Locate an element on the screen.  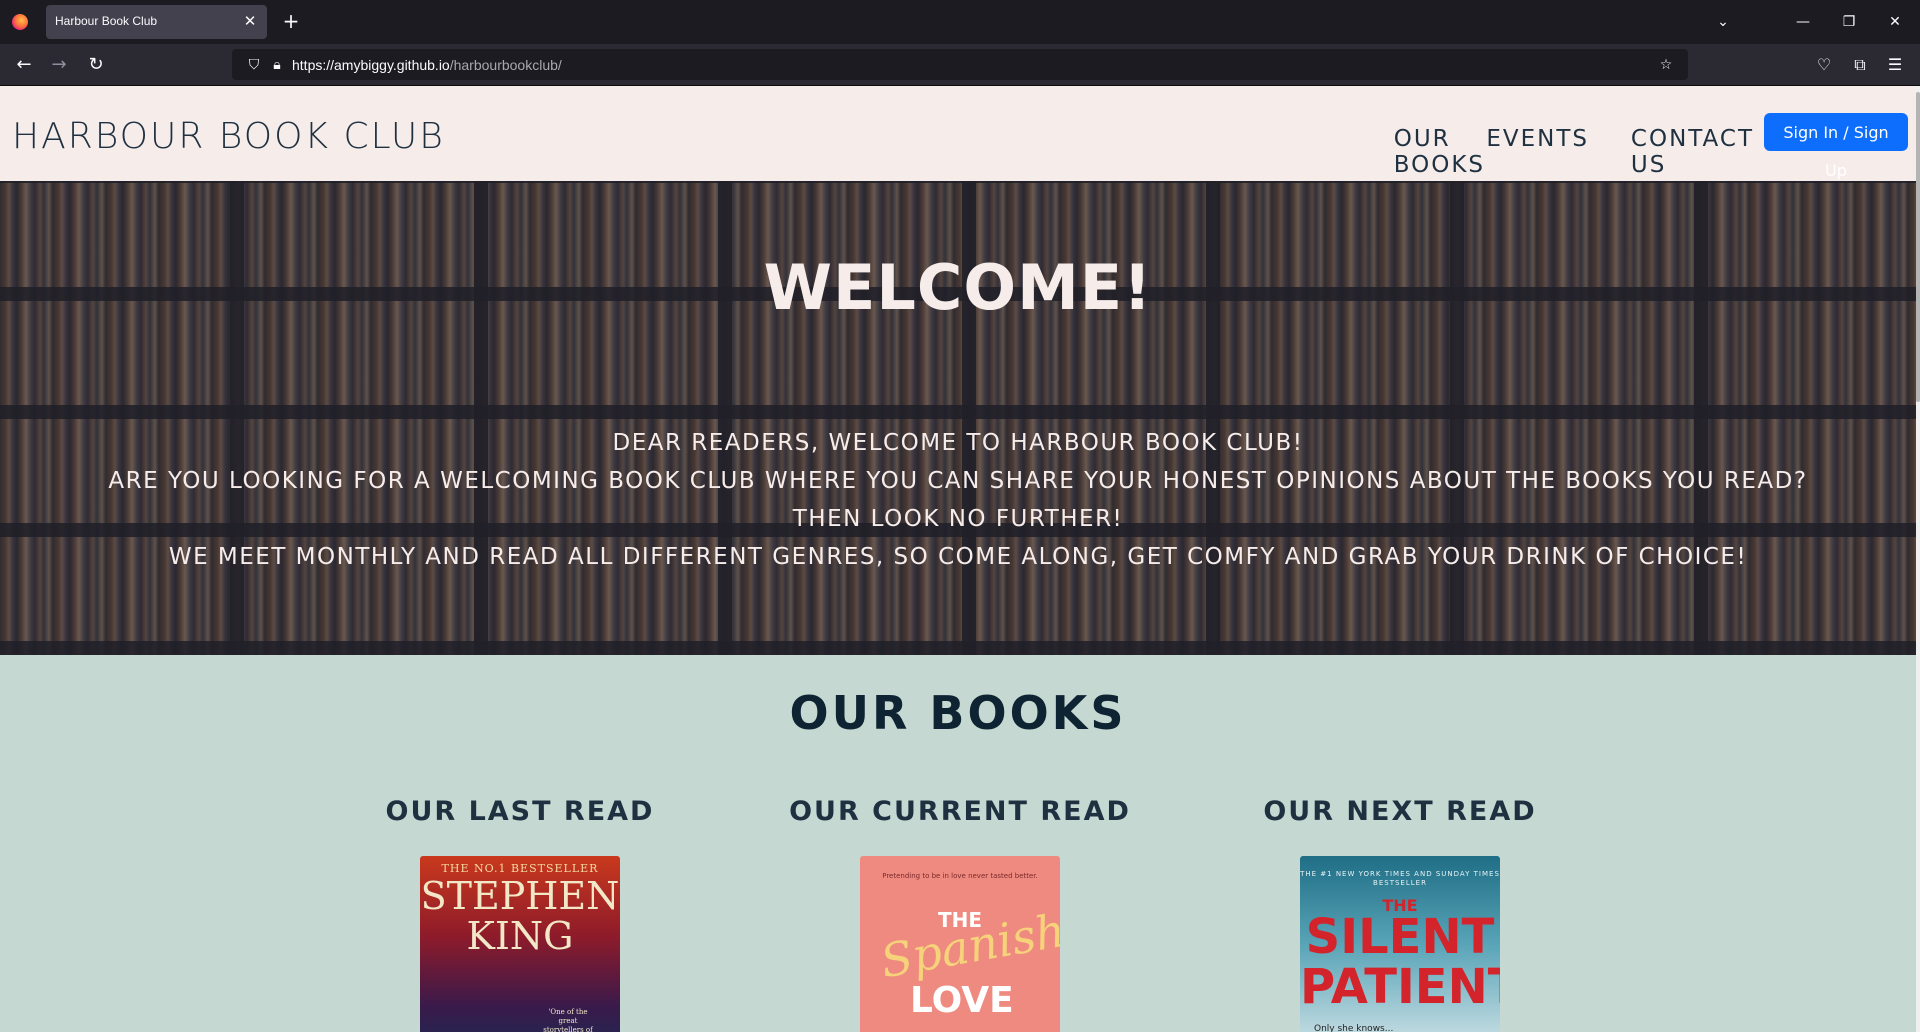
url-path: /harbourbookclub/ is located at coordinates (505, 65).